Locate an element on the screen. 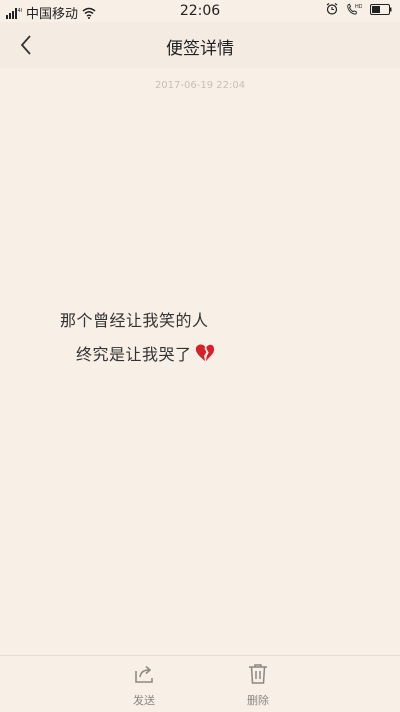 The height and width of the screenshot is (712, 400). send-button: 发送 is located at coordinates (144, 686).